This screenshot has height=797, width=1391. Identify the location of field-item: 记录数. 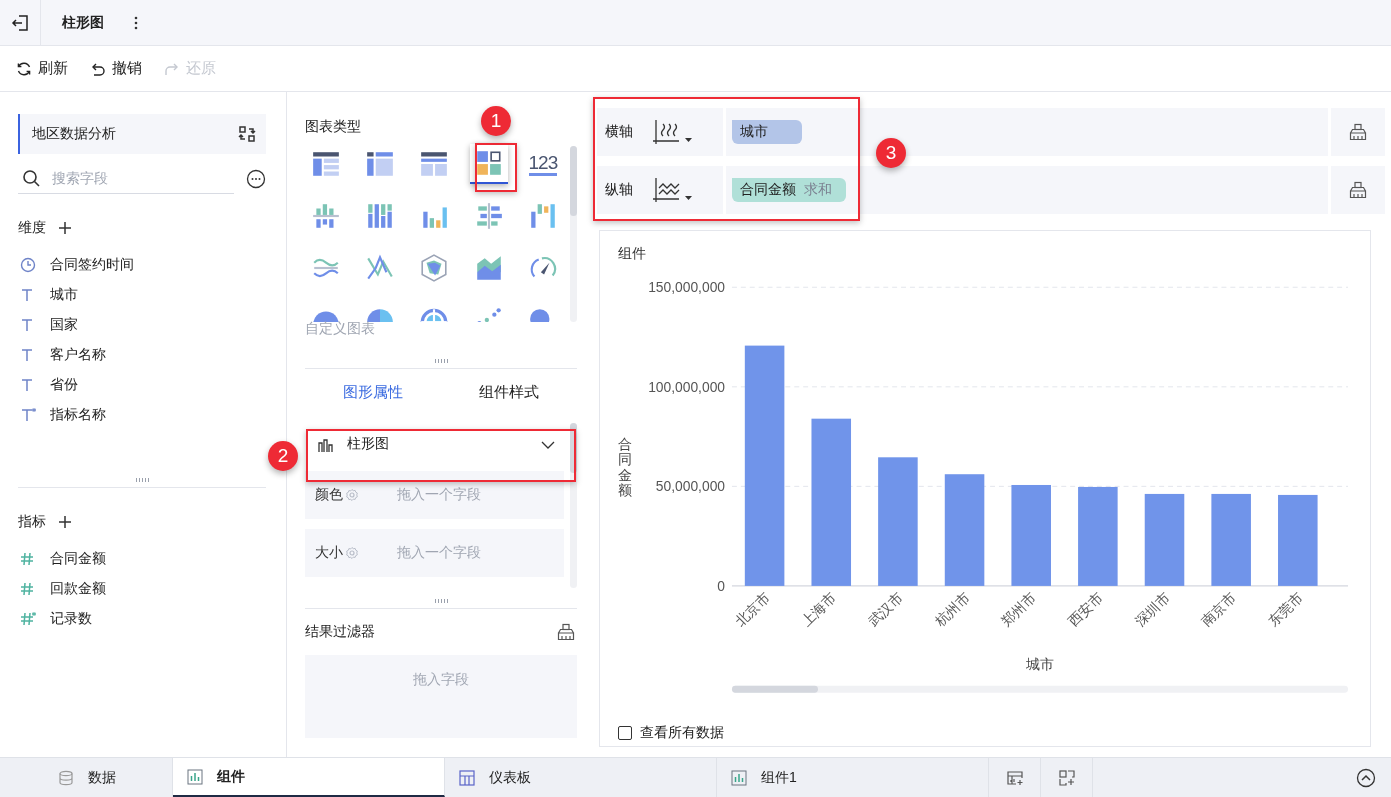
(71, 619).